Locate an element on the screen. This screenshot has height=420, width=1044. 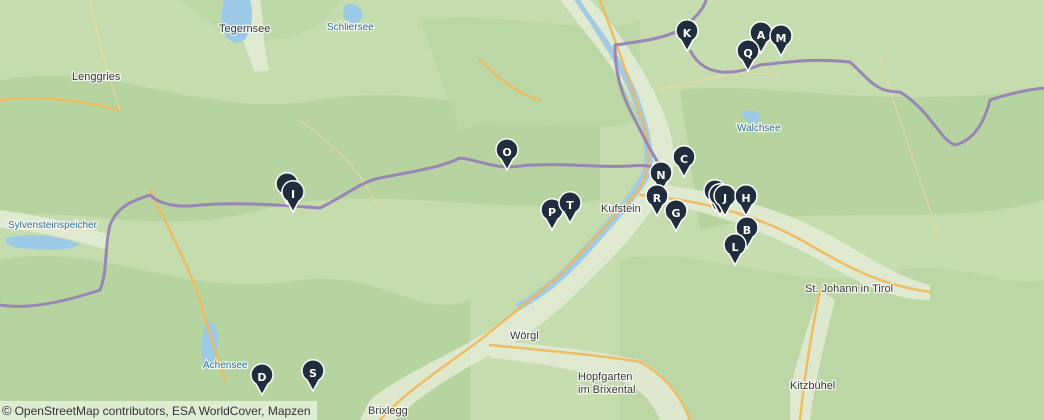
marker-label: A is located at coordinates (761, 35).